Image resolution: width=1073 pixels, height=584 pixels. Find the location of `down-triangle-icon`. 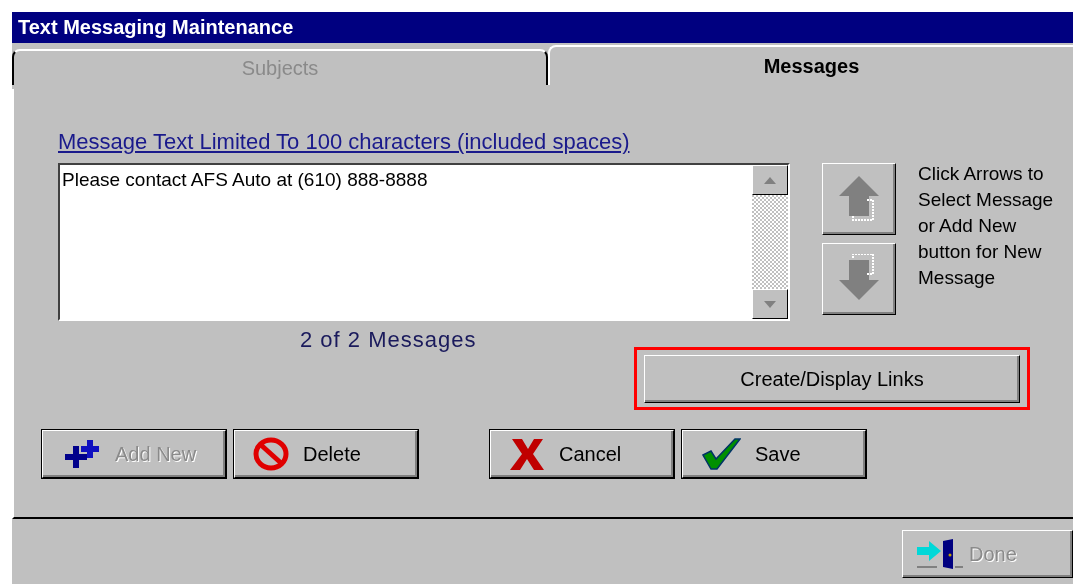

down-triangle-icon is located at coordinates (770, 304).